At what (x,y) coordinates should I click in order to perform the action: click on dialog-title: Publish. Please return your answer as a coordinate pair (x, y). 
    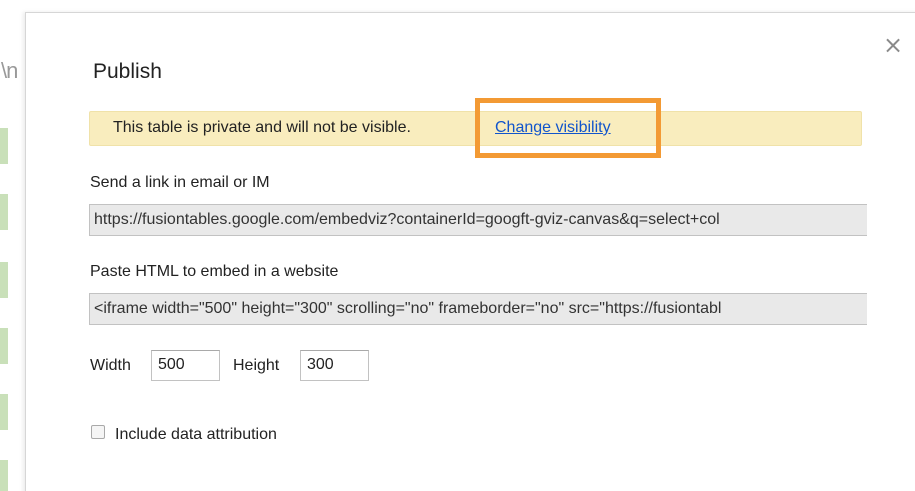
    Looking at the image, I should click on (127, 71).